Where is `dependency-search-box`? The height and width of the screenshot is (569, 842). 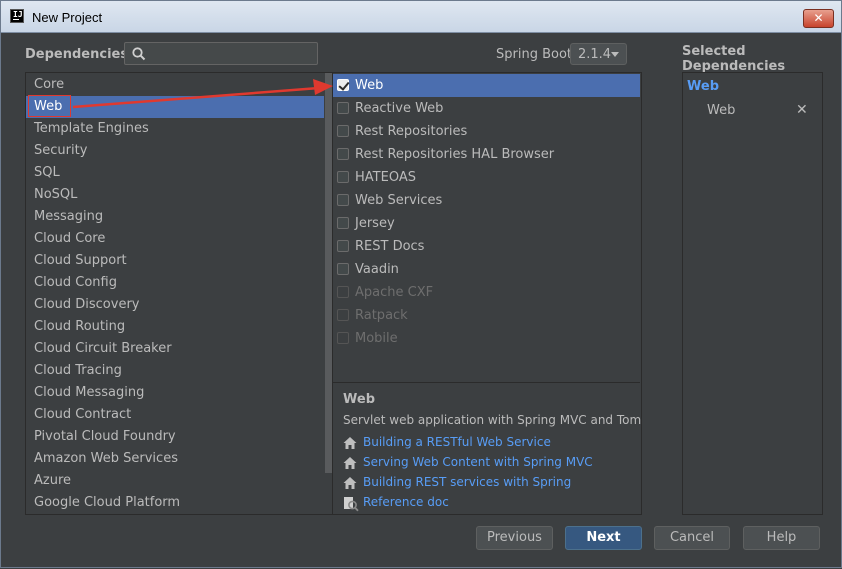
dependency-search-box is located at coordinates (221, 53).